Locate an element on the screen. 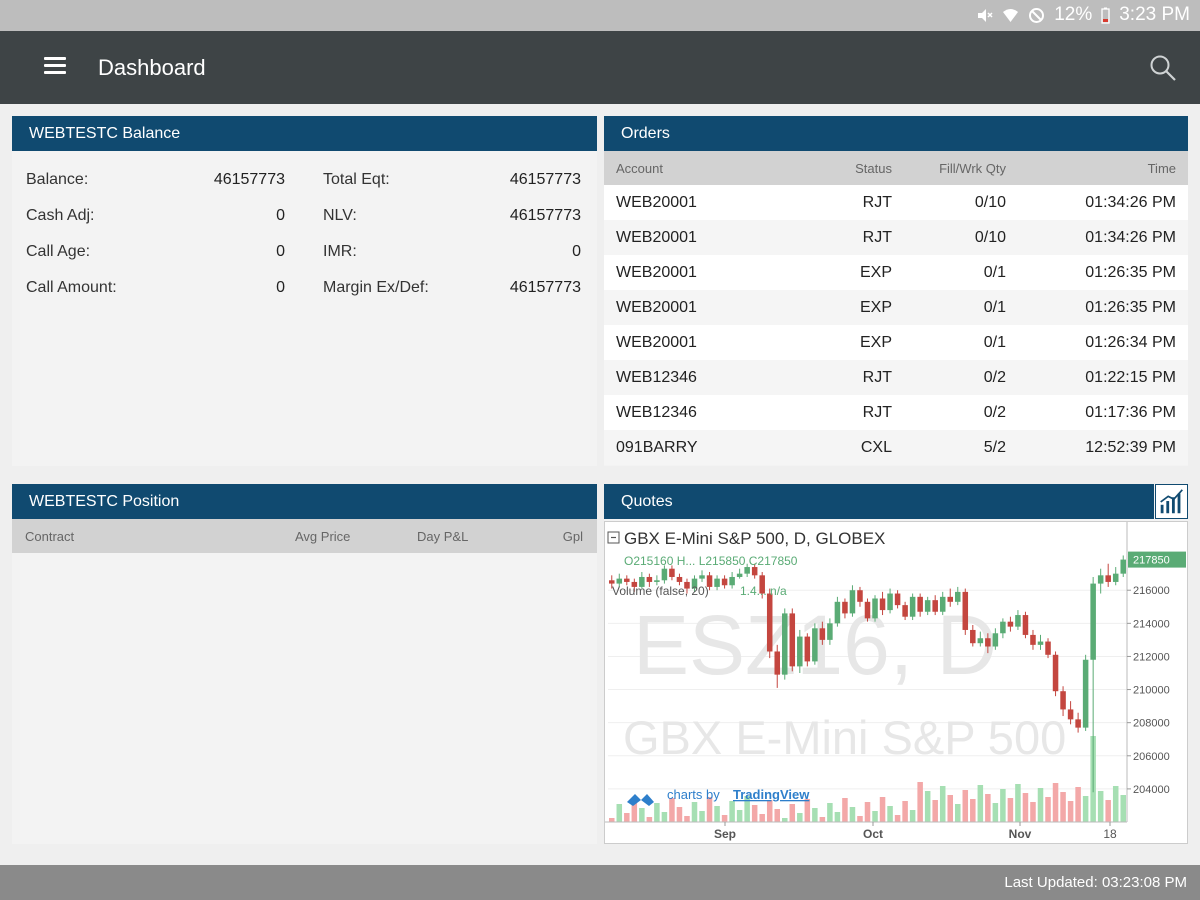 The image size is (1200, 900). order-time: 12:52:39 PM is located at coordinates (1130, 447).